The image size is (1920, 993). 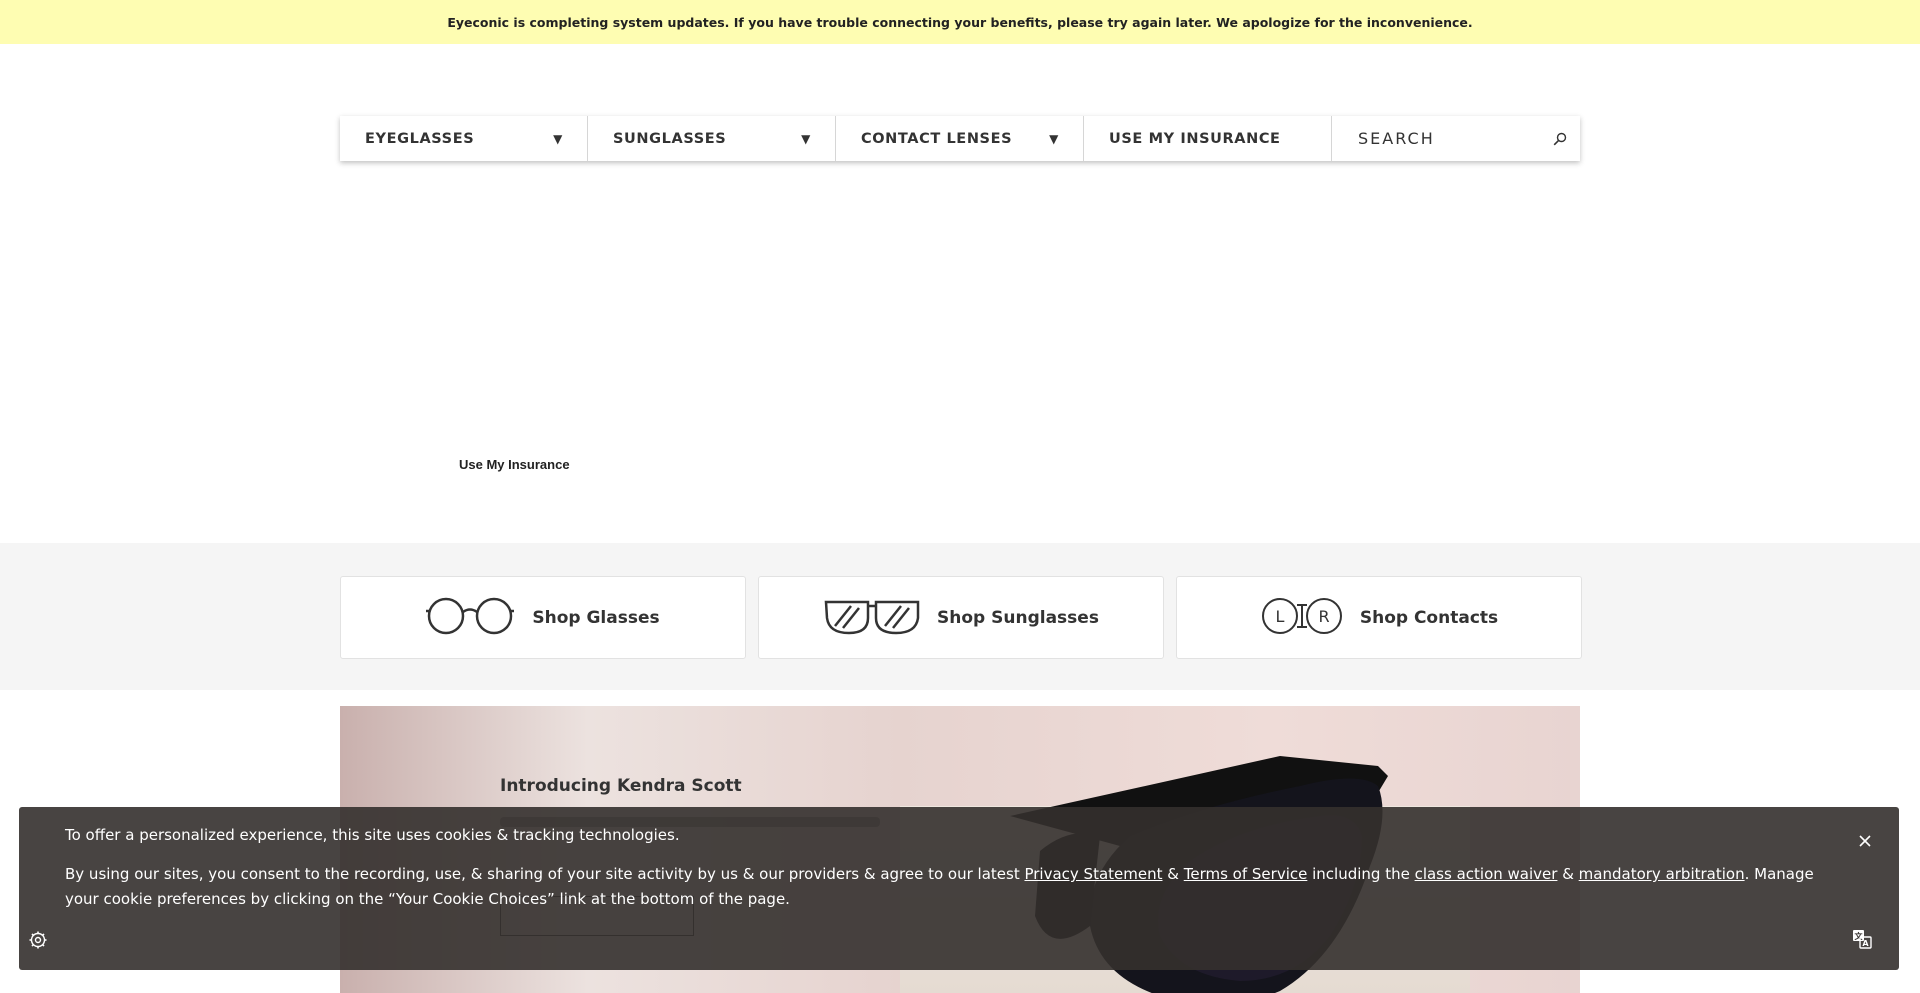 I want to click on class-action-waiver-link: class action waiver, so click(x=1486, y=874).